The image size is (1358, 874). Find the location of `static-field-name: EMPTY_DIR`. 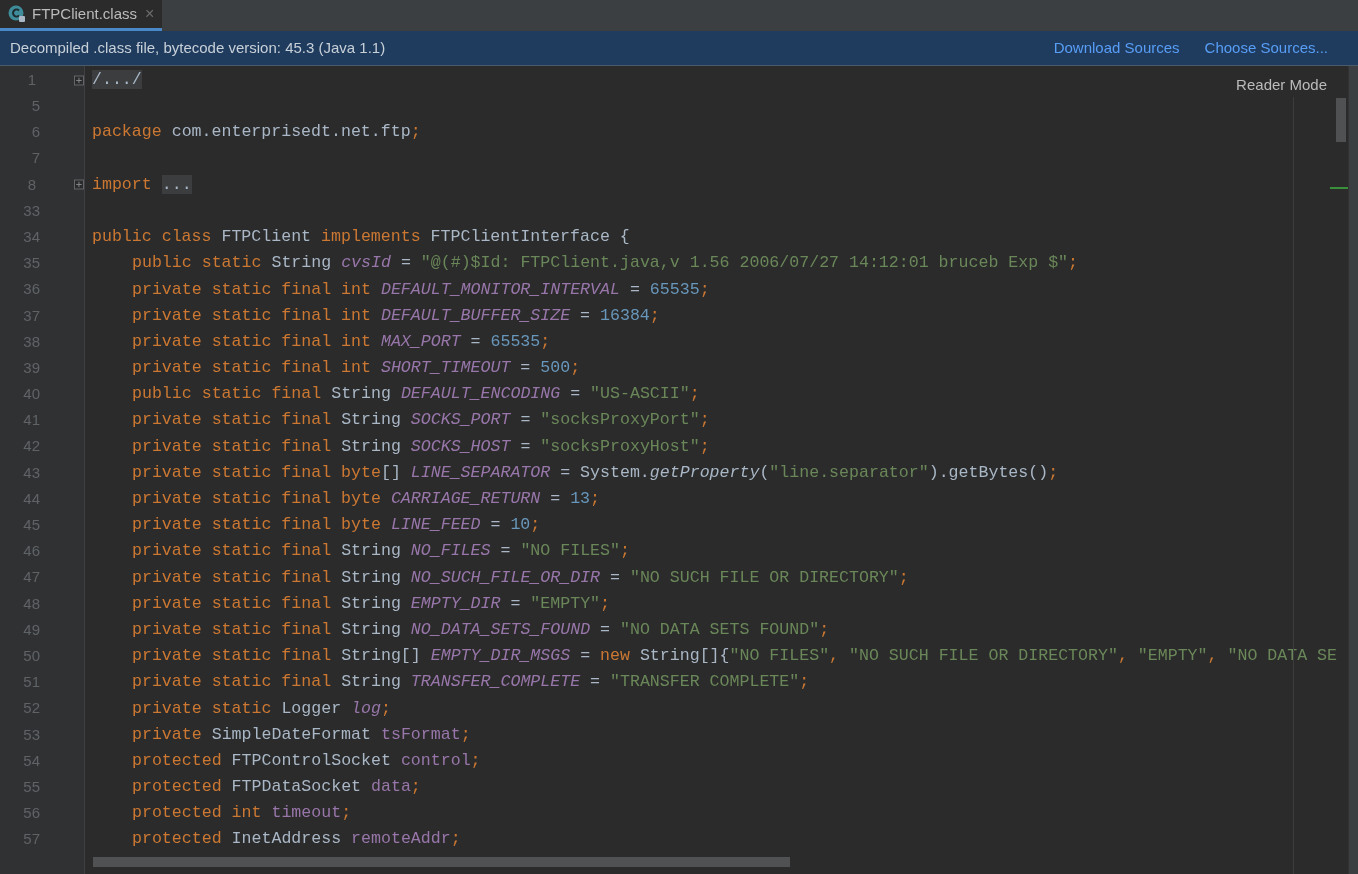

static-field-name: EMPTY_DIR is located at coordinates (455, 603).